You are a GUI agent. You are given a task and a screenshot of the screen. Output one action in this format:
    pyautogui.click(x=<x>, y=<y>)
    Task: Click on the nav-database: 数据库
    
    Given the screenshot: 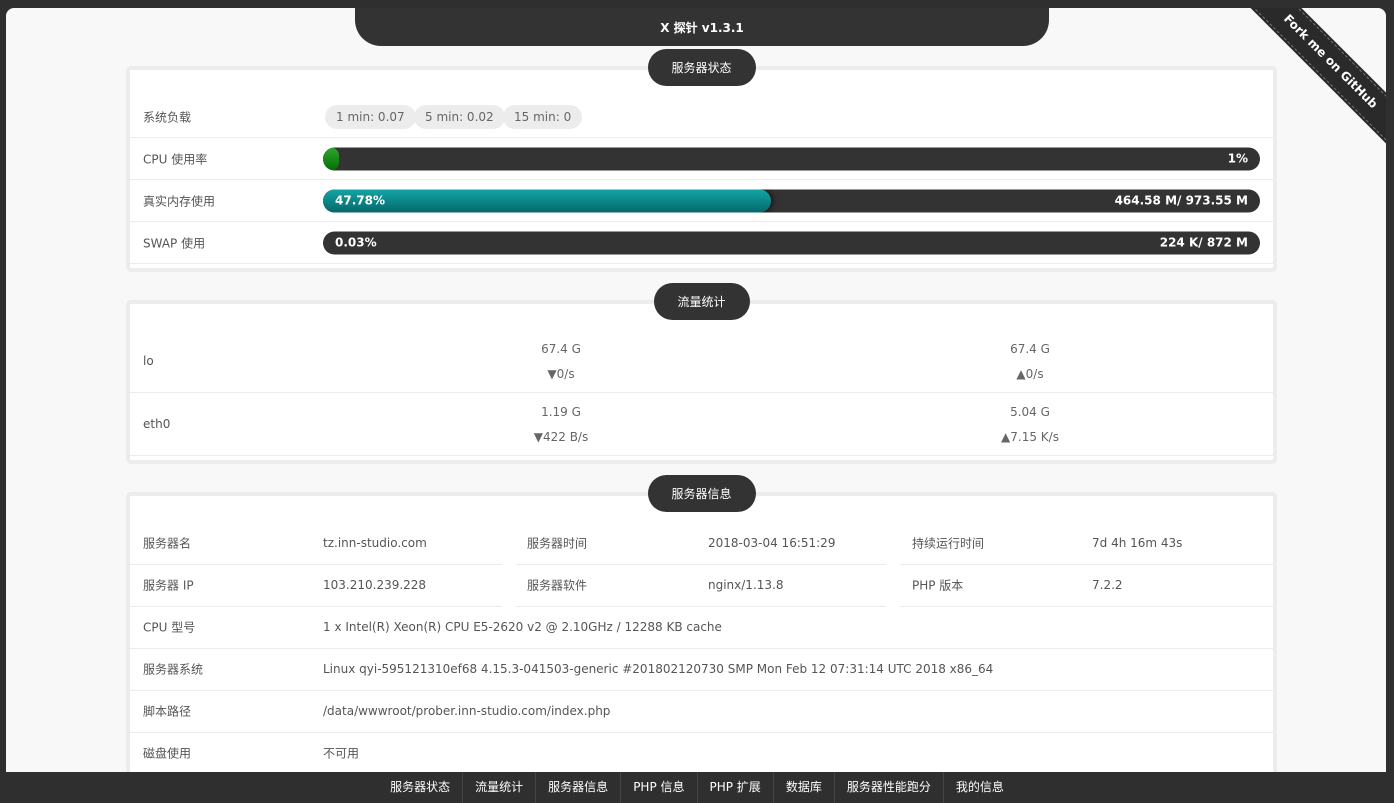 What is the action you would take?
    pyautogui.click(x=803, y=787)
    